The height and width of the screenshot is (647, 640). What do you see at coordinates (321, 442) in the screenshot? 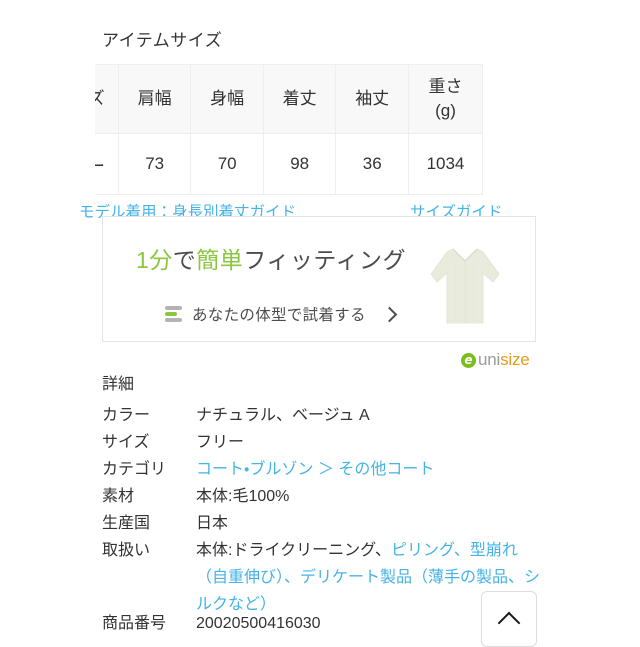
I see `detail-row-size: サイズ フリー` at bounding box center [321, 442].